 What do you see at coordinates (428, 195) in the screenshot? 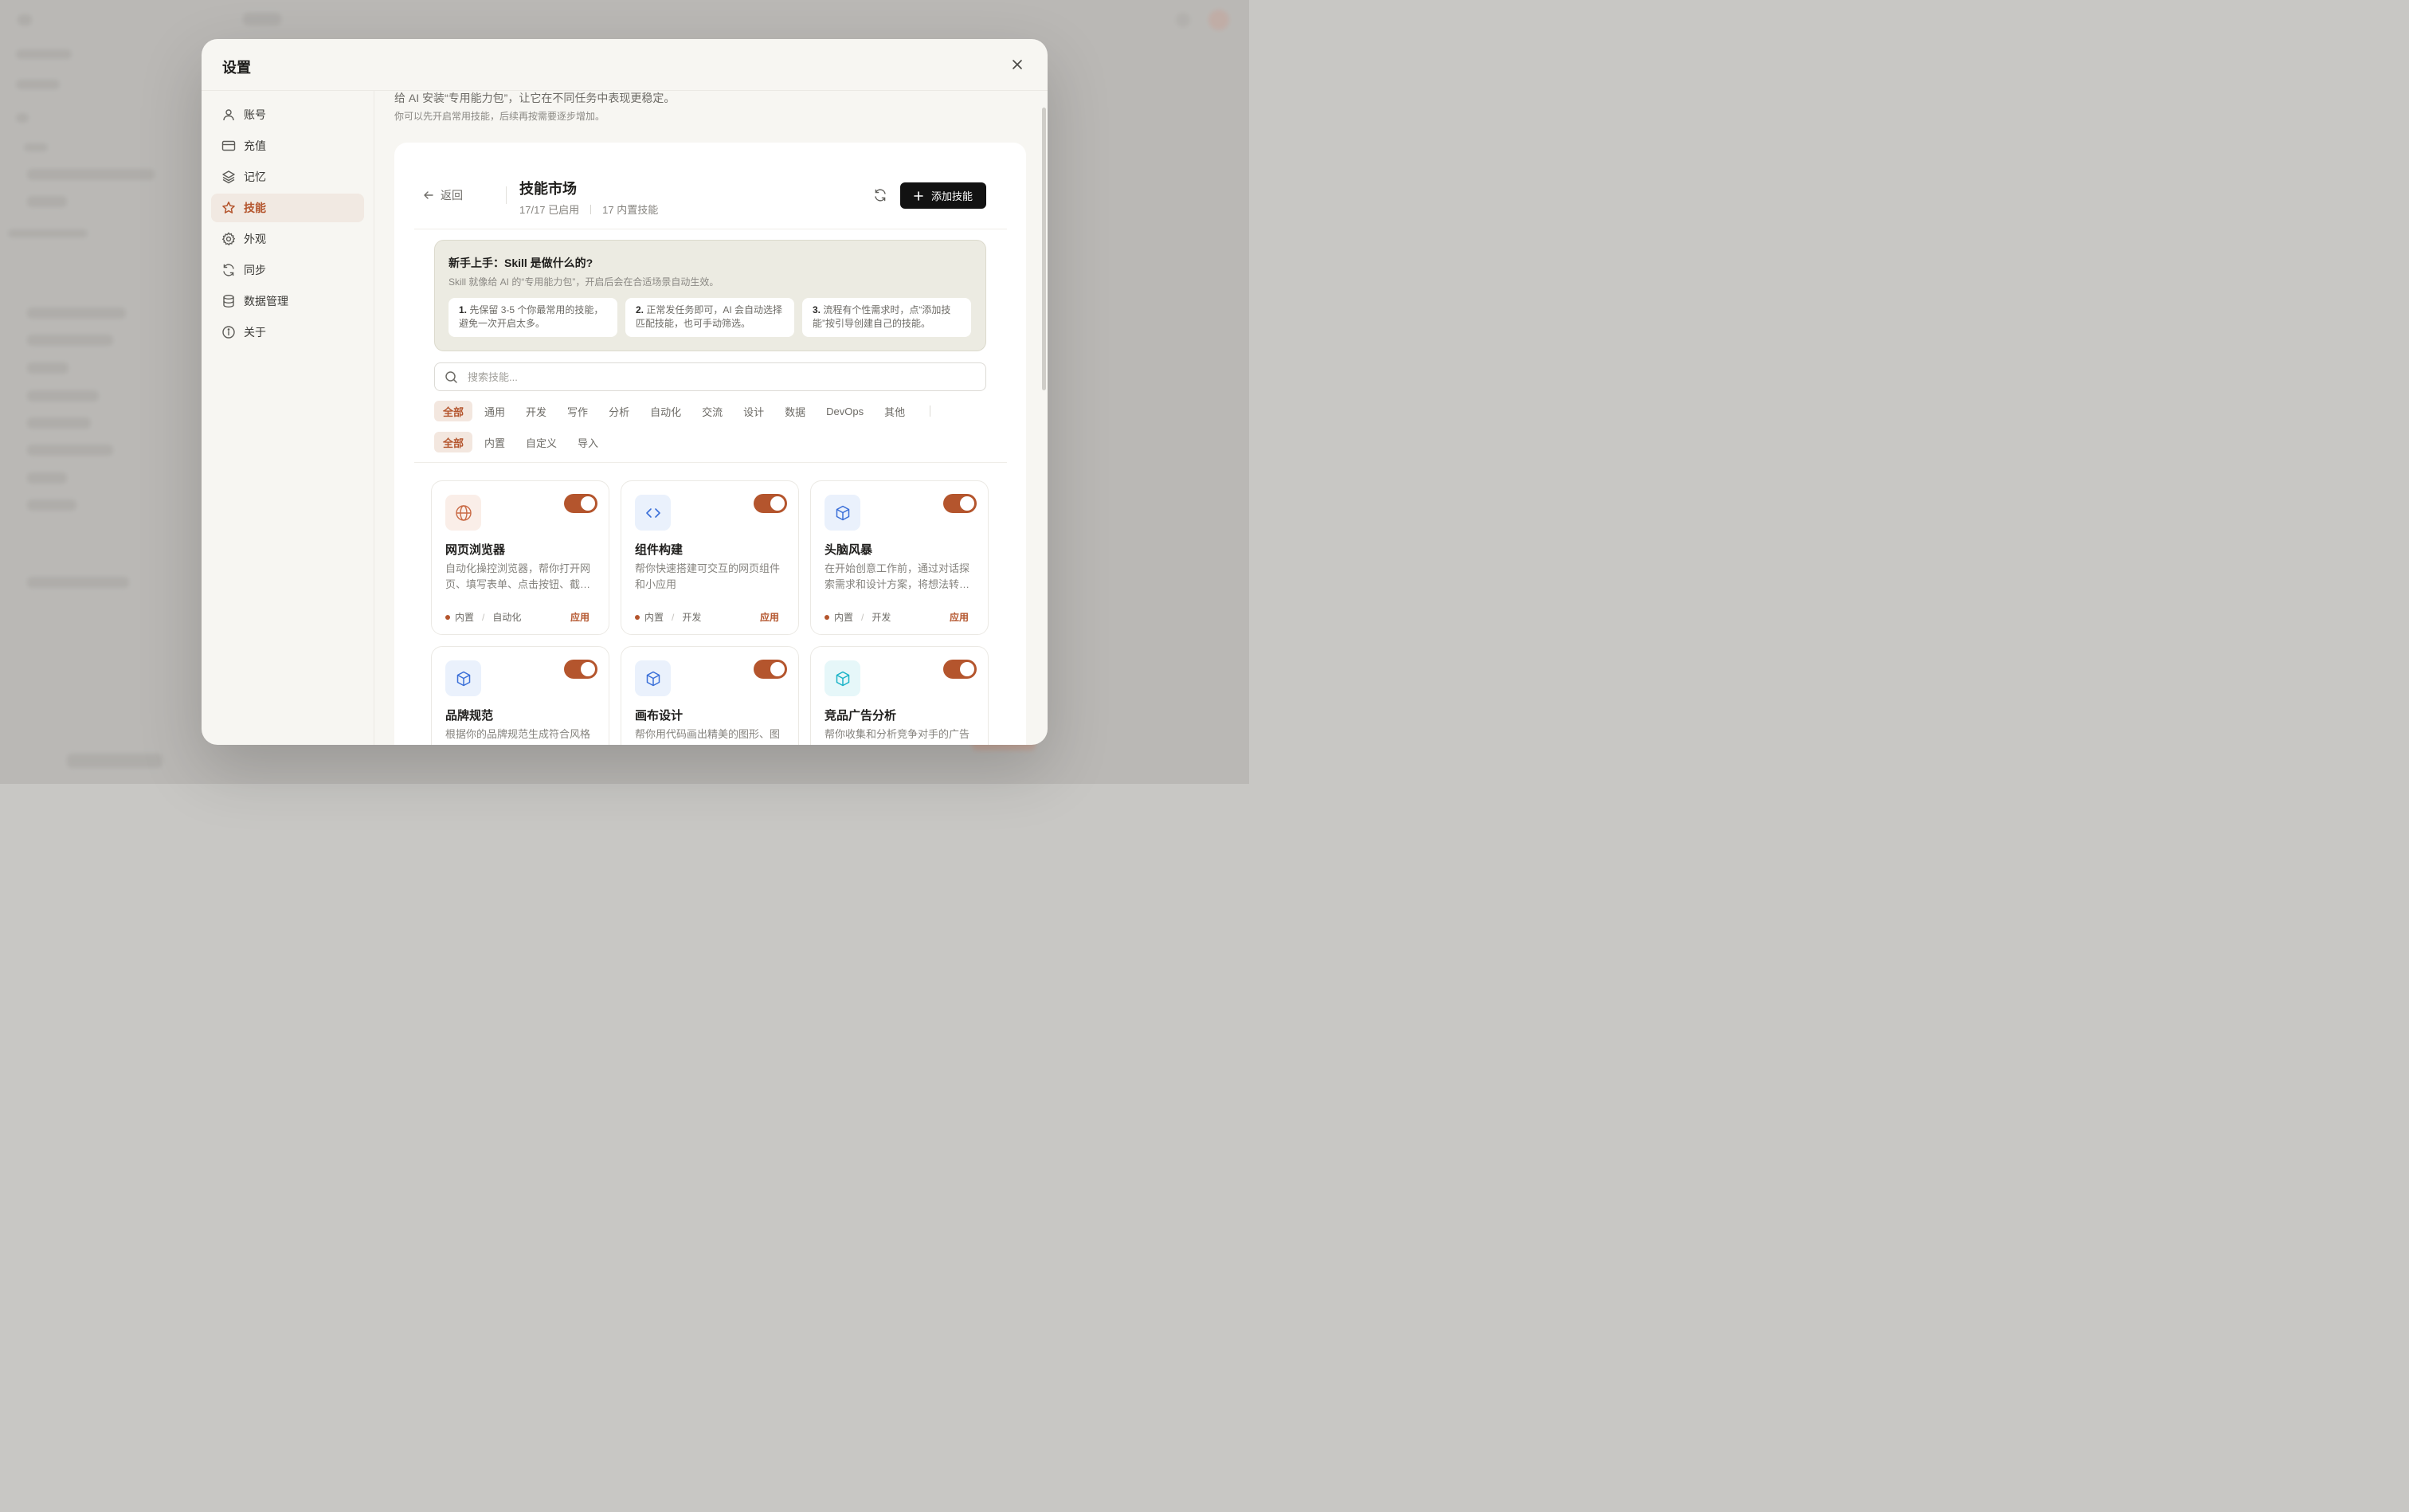
I see `arrow-left-icon` at bounding box center [428, 195].